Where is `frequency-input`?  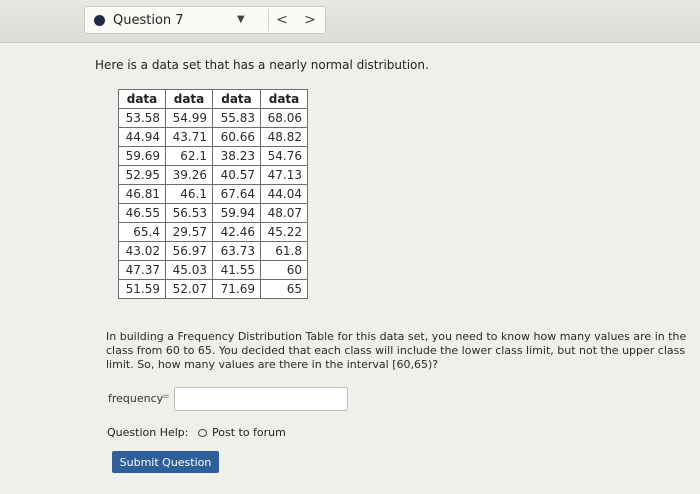
frequency-input is located at coordinates (261, 399).